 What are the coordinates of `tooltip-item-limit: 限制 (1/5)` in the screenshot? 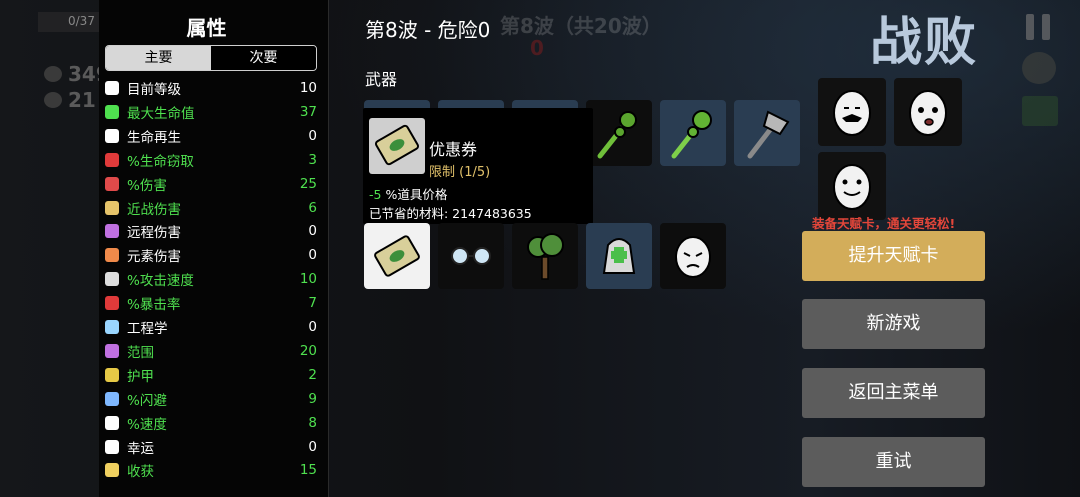 It's located at (460, 172).